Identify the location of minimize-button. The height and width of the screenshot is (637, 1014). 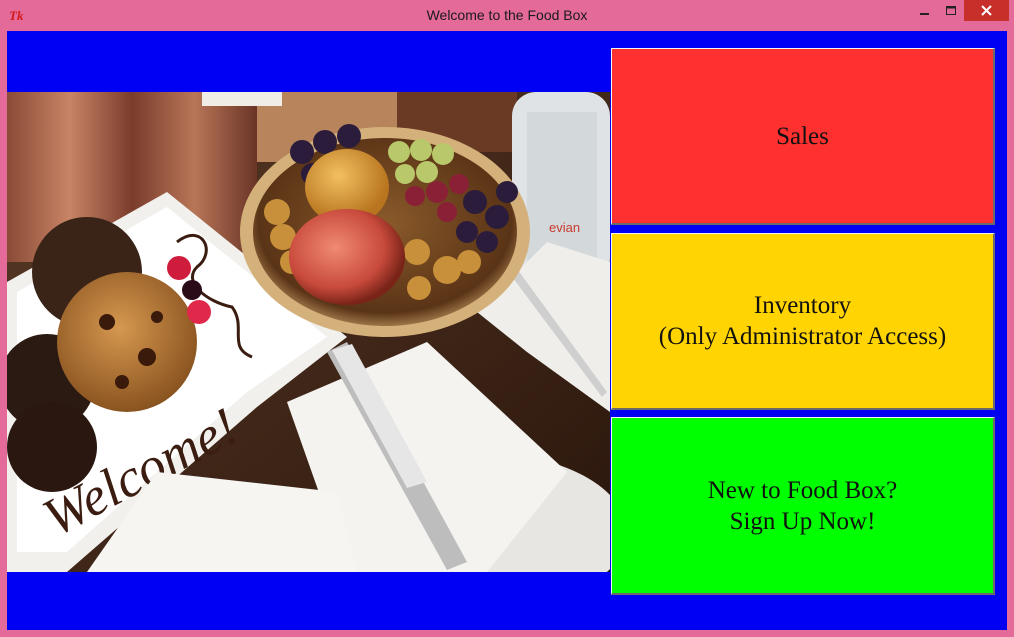
(924, 10).